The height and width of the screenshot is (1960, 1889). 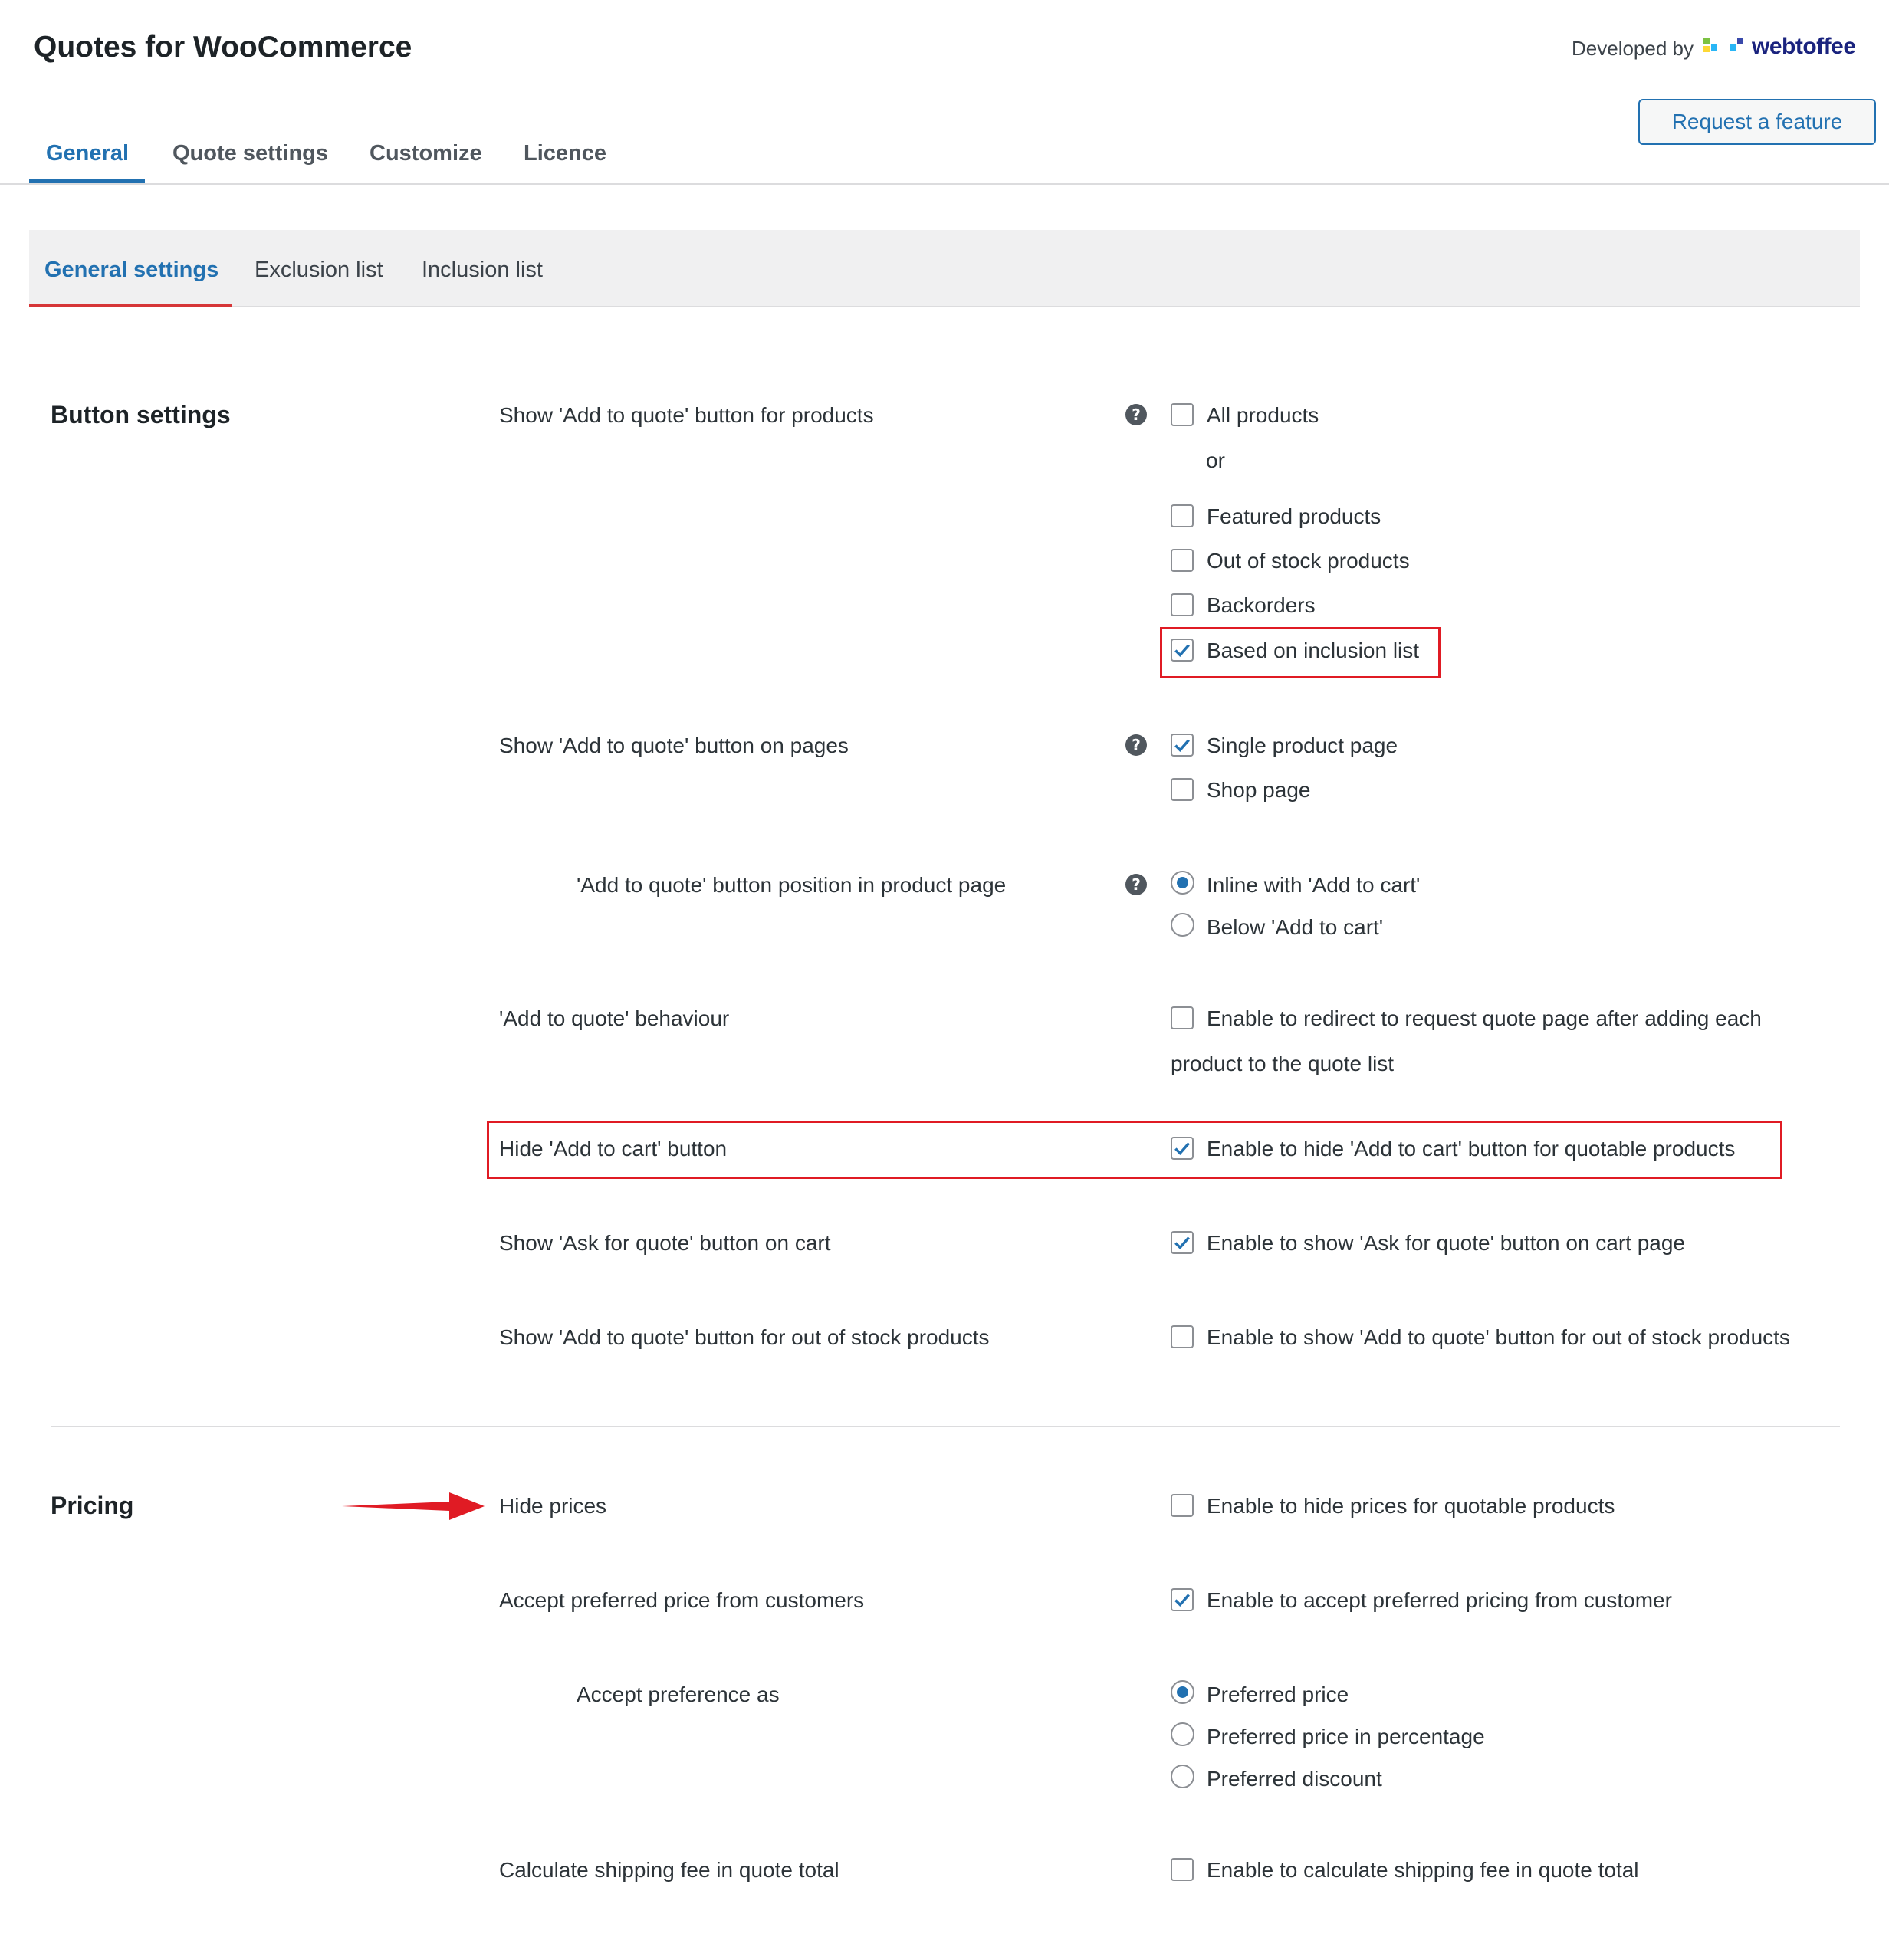 What do you see at coordinates (483, 270) in the screenshot?
I see `subtab-inclusion-list: Inclusion list` at bounding box center [483, 270].